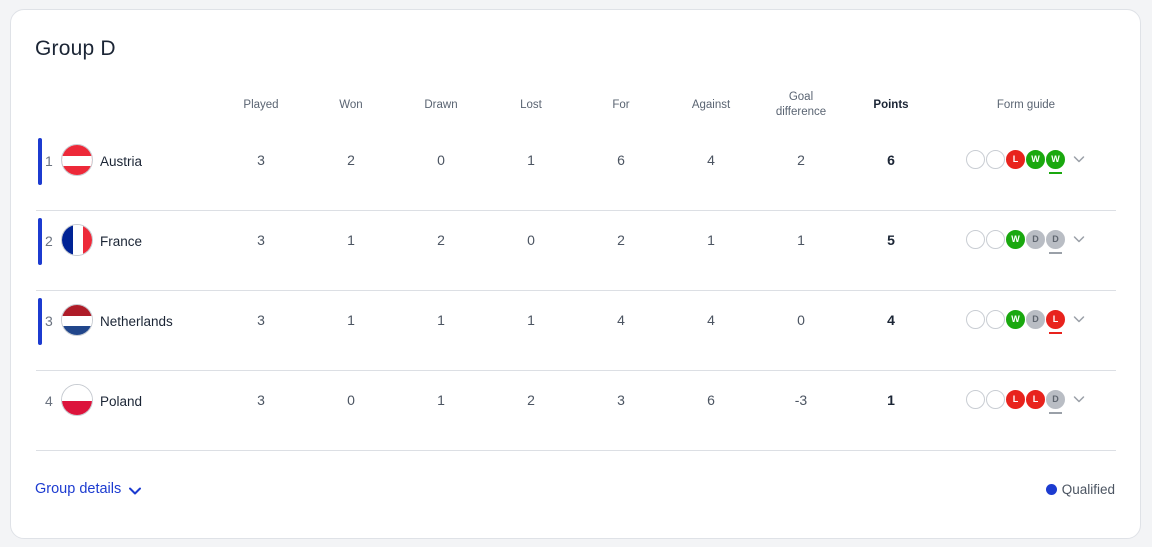 The height and width of the screenshot is (547, 1152). Describe the element at coordinates (1088, 489) in the screenshot. I see `qualified-legend-label: Qualified` at that location.